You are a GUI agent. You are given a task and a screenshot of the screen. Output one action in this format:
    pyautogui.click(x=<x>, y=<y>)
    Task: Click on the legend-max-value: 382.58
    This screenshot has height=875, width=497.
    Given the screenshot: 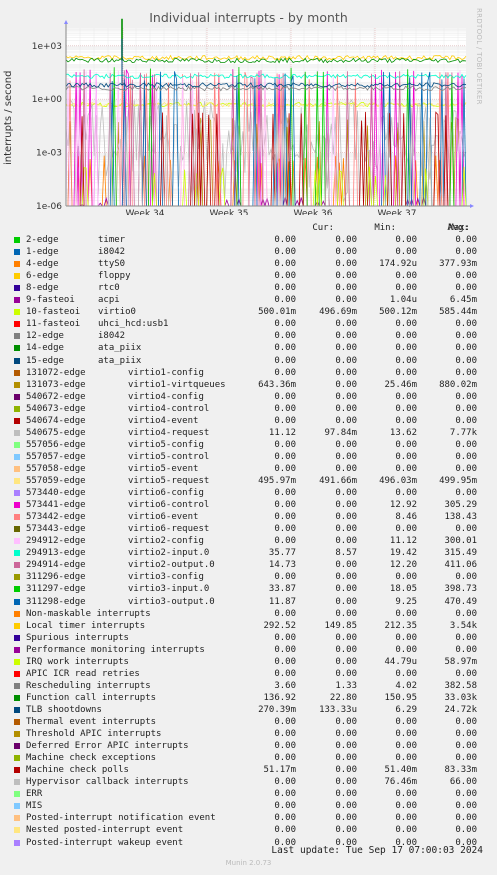 What is the action you would take?
    pyautogui.click(x=460, y=685)
    